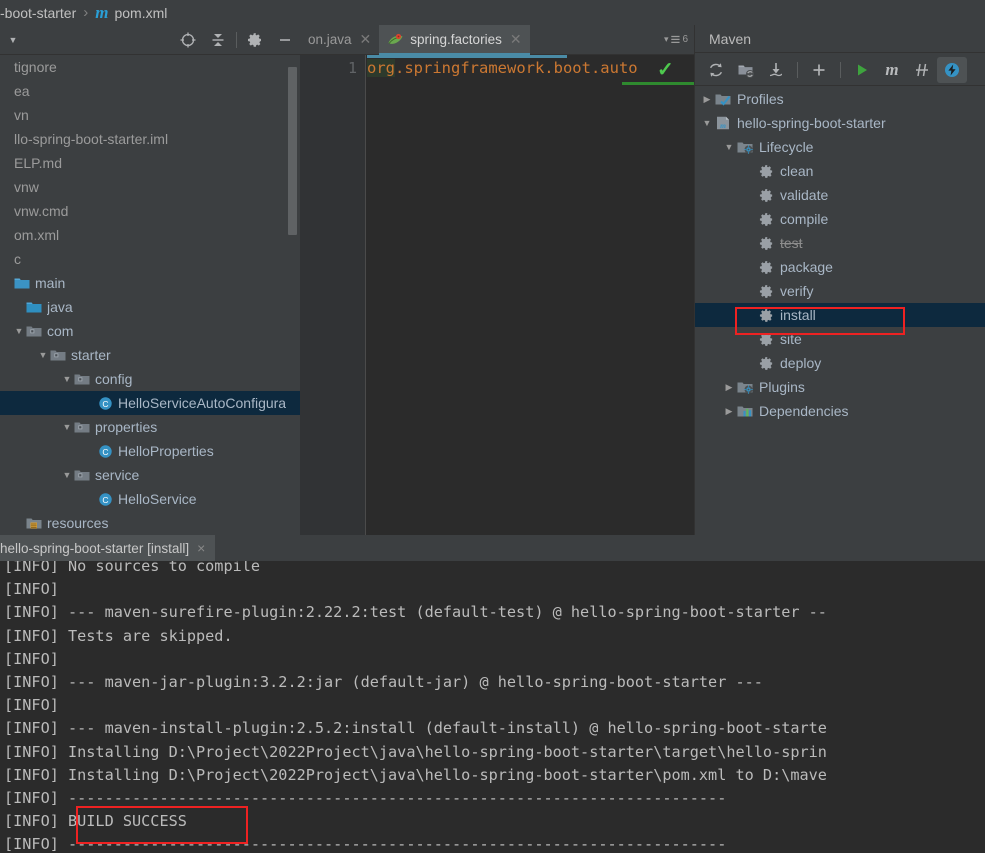  What do you see at coordinates (760, 99) in the screenshot?
I see `maven-tree-item-label: Profiles` at bounding box center [760, 99].